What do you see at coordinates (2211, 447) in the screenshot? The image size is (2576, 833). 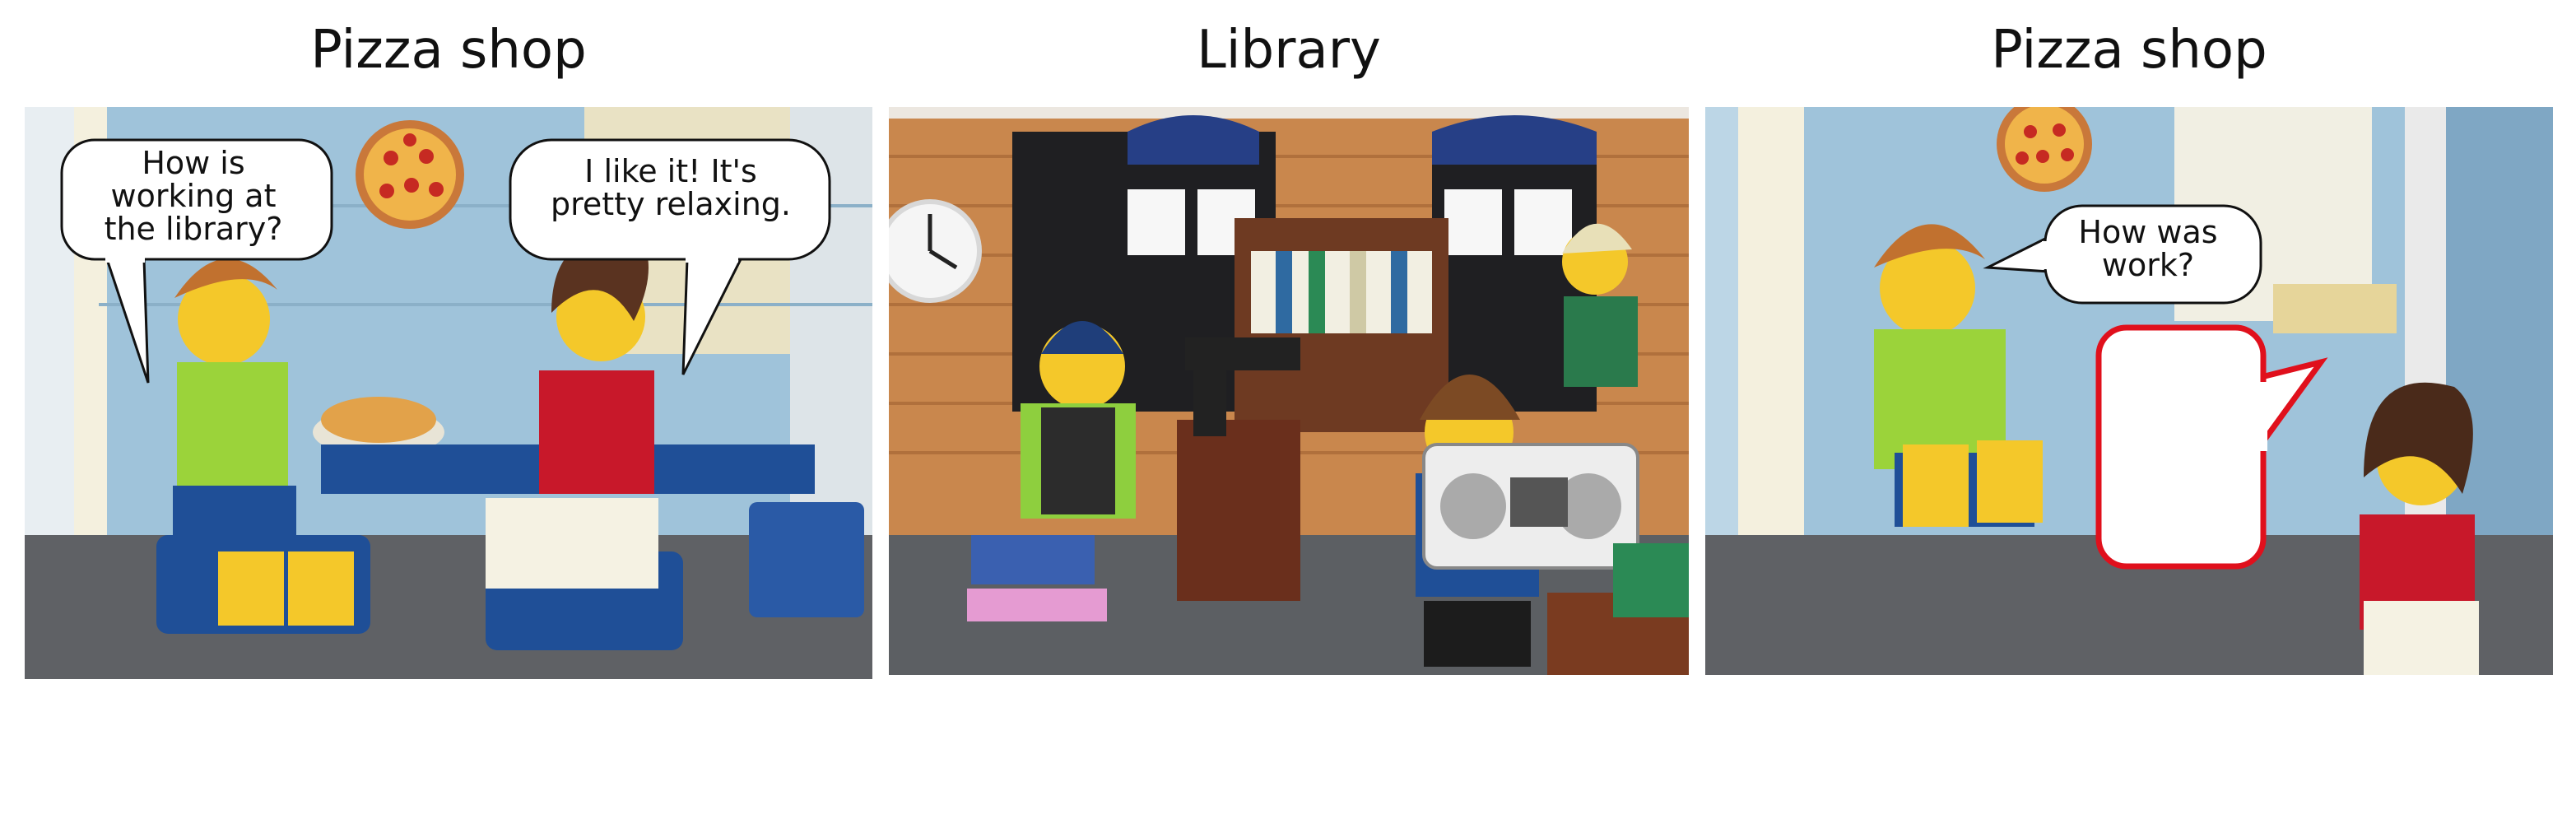 I see `speech-bubble-4-empty` at bounding box center [2211, 447].